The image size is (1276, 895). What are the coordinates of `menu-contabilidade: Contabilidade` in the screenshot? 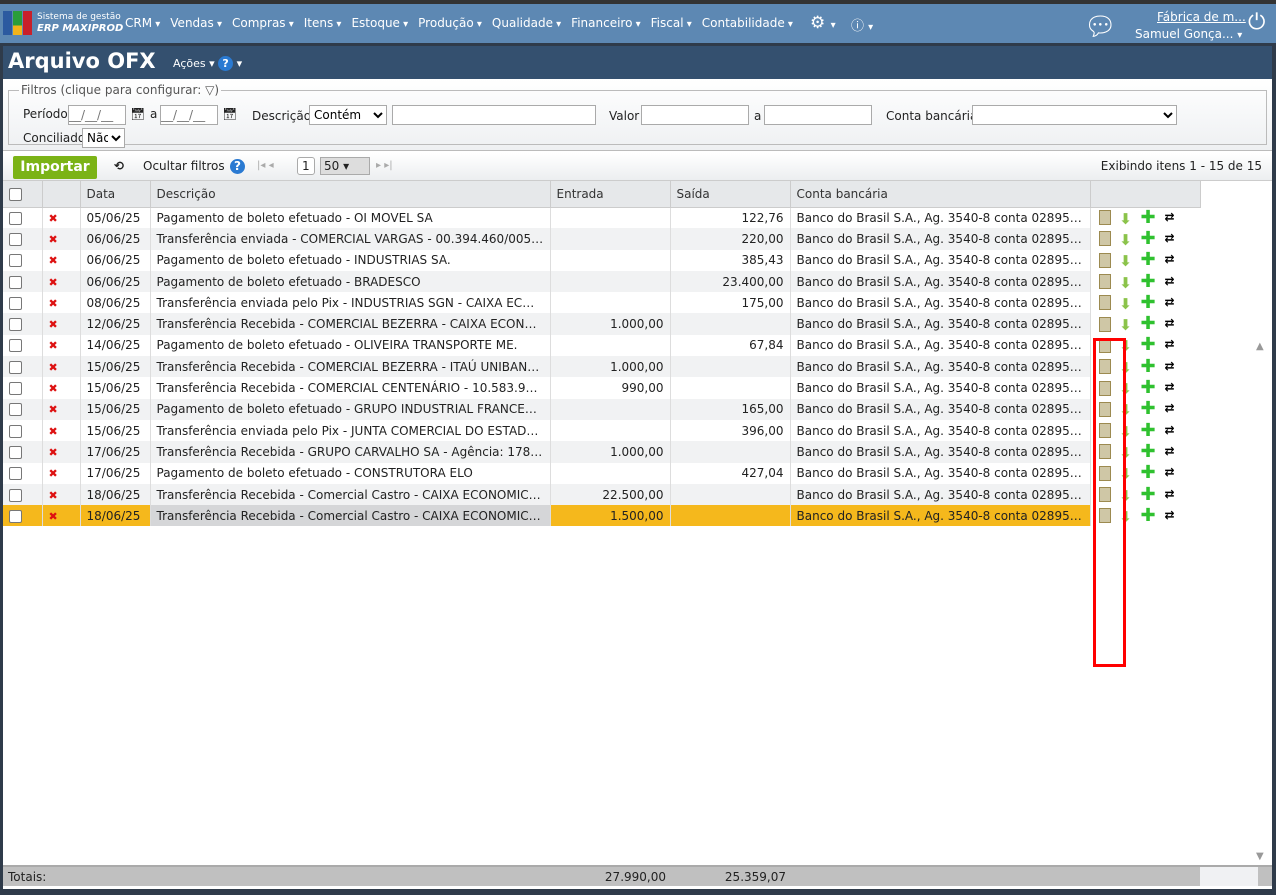 It's located at (747, 23).